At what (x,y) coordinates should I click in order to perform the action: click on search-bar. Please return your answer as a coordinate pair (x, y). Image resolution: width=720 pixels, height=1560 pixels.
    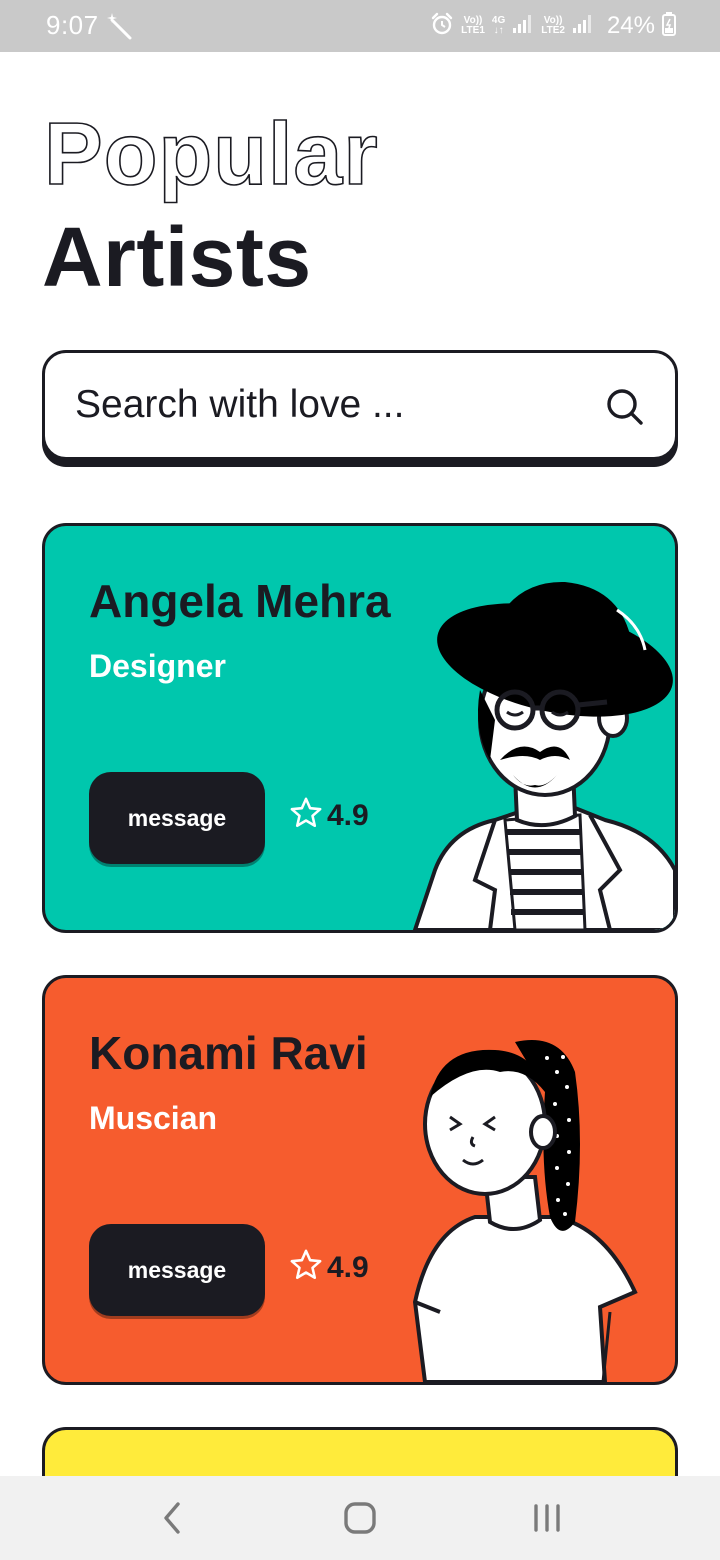
    Looking at the image, I should click on (360, 405).